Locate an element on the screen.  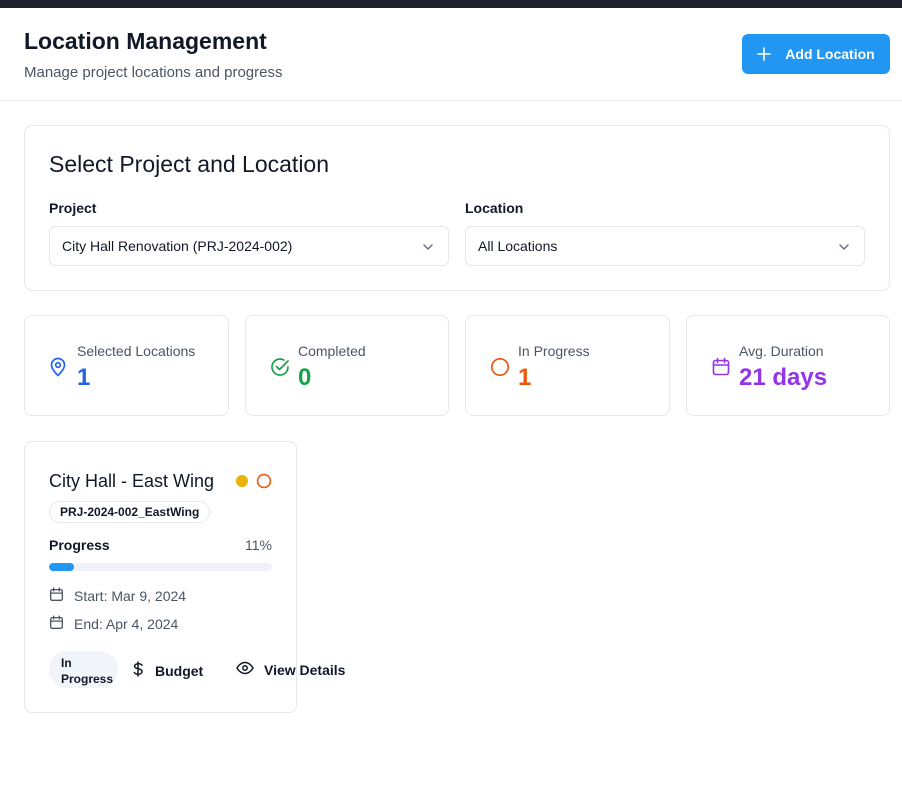
start-date: Start: Mar 9, 2024 is located at coordinates (130, 596).